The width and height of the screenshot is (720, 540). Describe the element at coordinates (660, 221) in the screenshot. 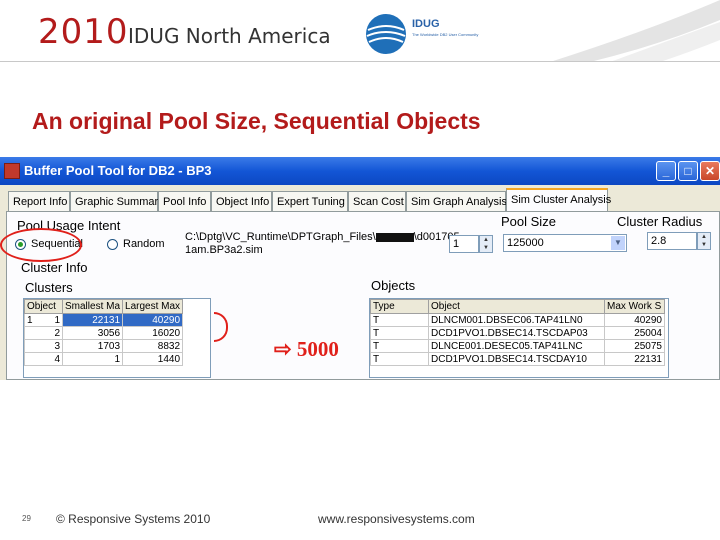

I see `cluster-radius-label: Cluster Radius` at that location.